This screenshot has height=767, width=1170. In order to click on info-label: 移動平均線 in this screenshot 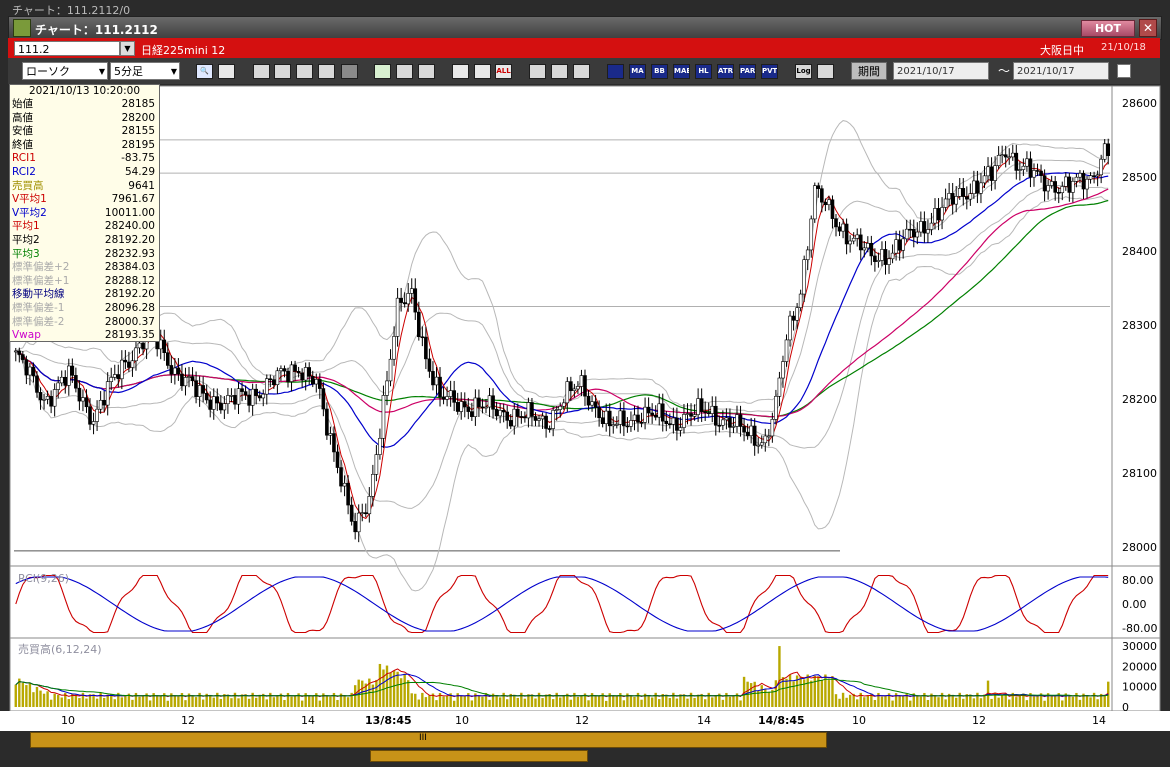, I will do `click(38, 294)`.